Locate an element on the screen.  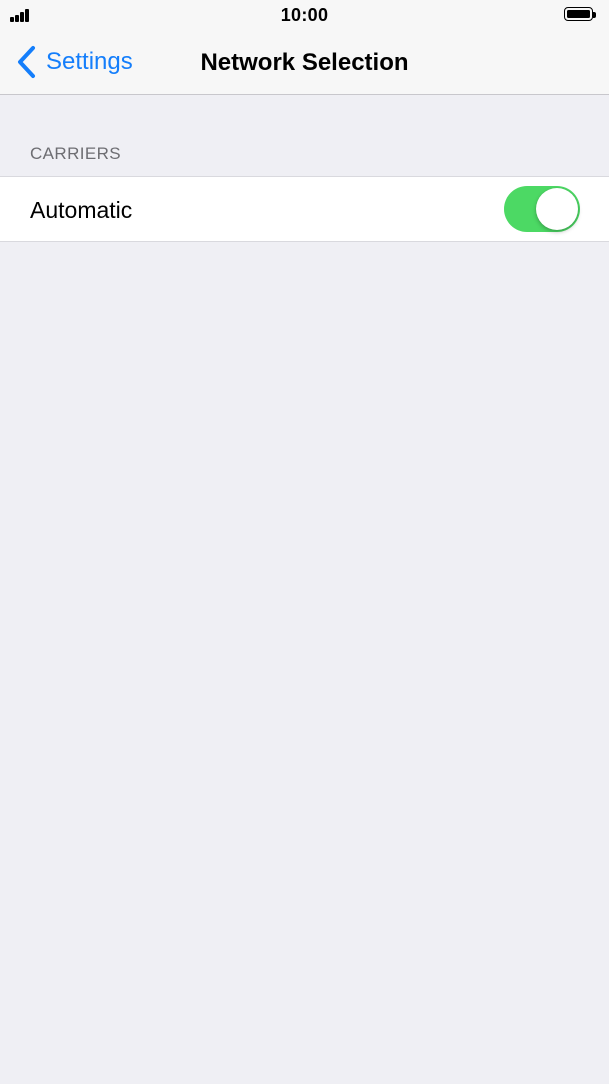
automatic-label: Automatic is located at coordinates (81, 210).